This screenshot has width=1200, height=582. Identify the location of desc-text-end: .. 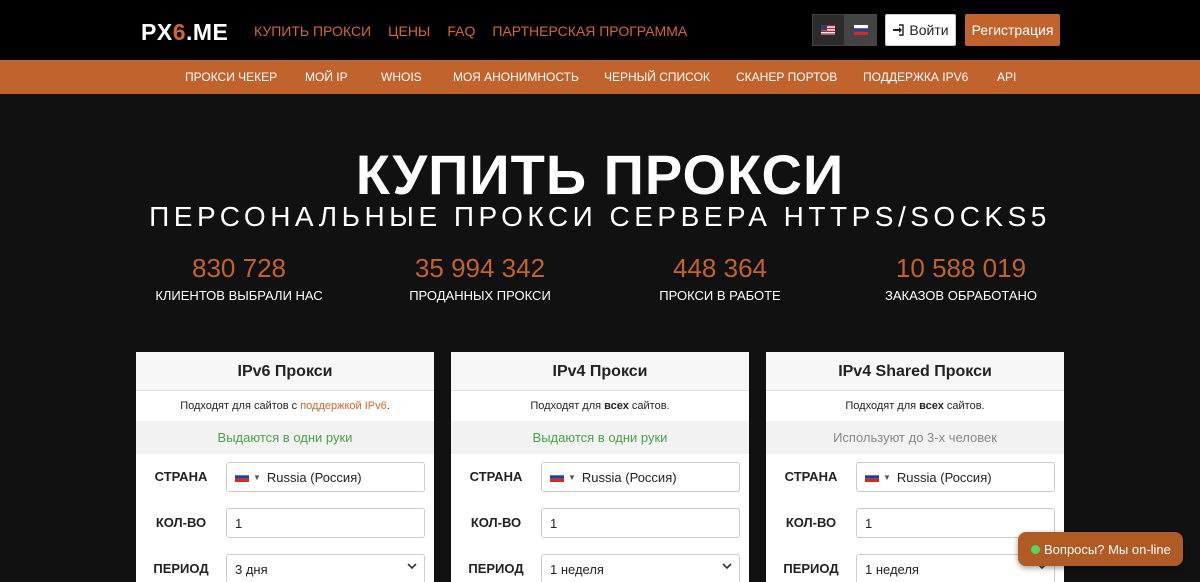
(388, 406).